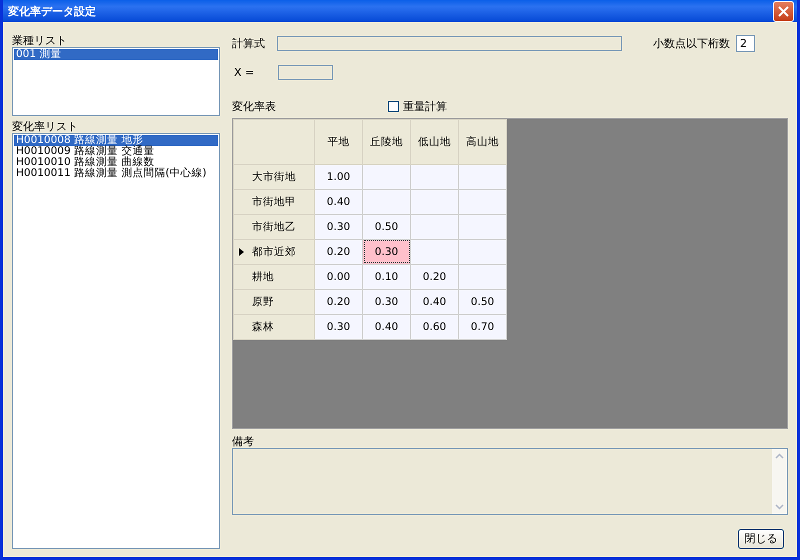 Image resolution: width=800 pixels, height=560 pixels. I want to click on row-header: 大市街地, so click(274, 176).